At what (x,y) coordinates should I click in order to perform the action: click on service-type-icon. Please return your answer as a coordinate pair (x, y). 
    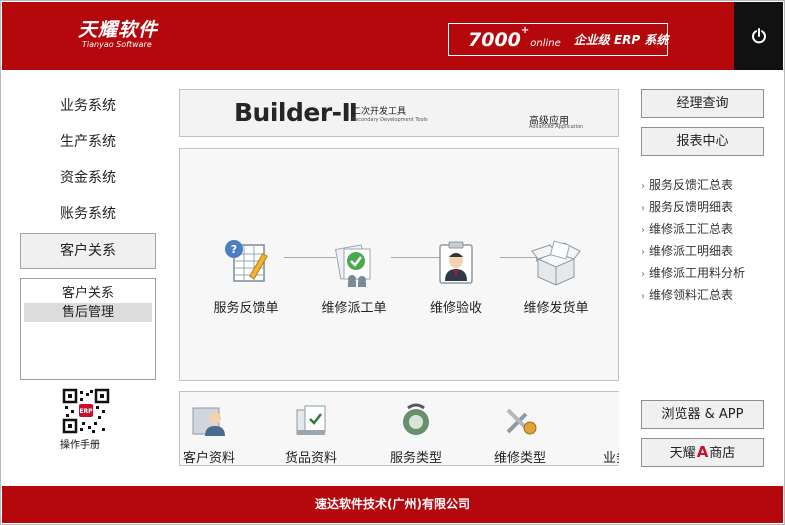
    Looking at the image, I should click on (416, 419).